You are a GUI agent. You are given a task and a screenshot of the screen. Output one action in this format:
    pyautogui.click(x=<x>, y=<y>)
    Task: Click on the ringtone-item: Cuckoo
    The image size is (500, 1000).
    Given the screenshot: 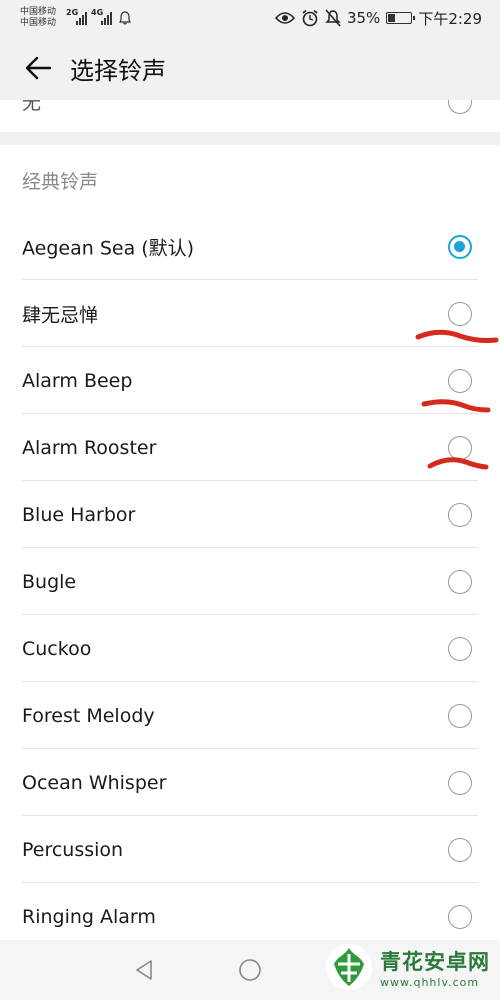 What is the action you would take?
    pyautogui.click(x=250, y=648)
    